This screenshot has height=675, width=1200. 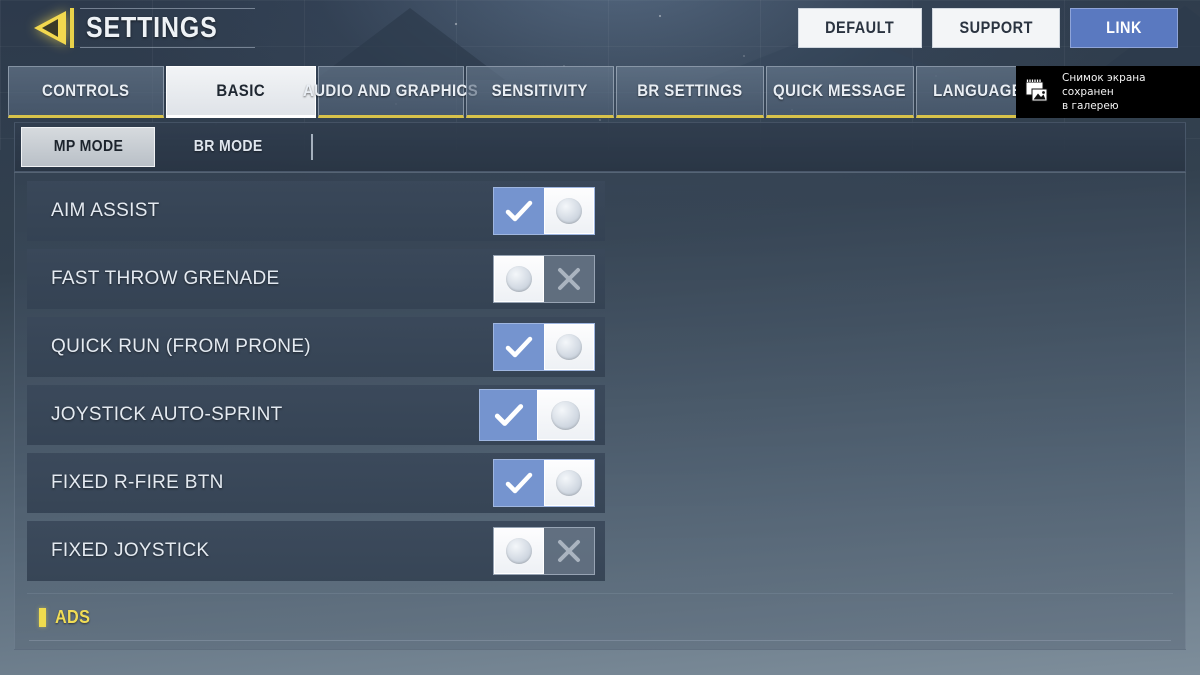 I want to click on mode-tab-br: BR MODE, so click(x=228, y=147).